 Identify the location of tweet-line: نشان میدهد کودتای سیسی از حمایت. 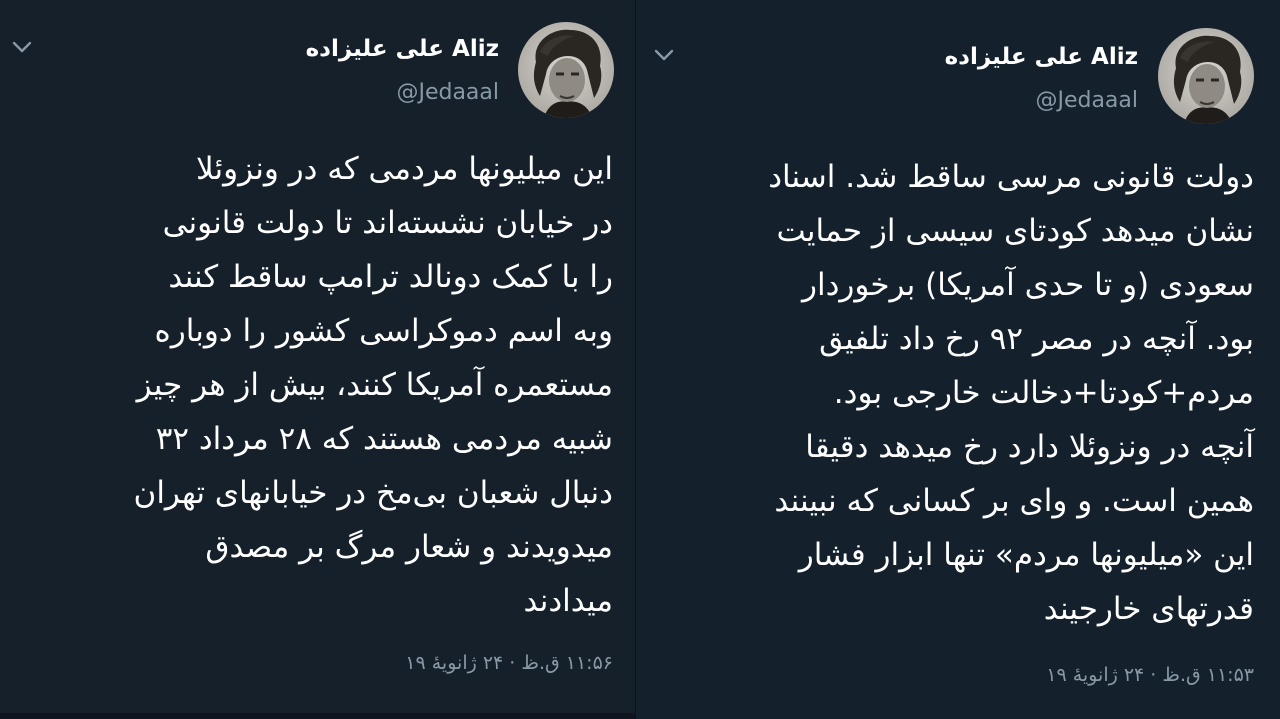
(1015, 231).